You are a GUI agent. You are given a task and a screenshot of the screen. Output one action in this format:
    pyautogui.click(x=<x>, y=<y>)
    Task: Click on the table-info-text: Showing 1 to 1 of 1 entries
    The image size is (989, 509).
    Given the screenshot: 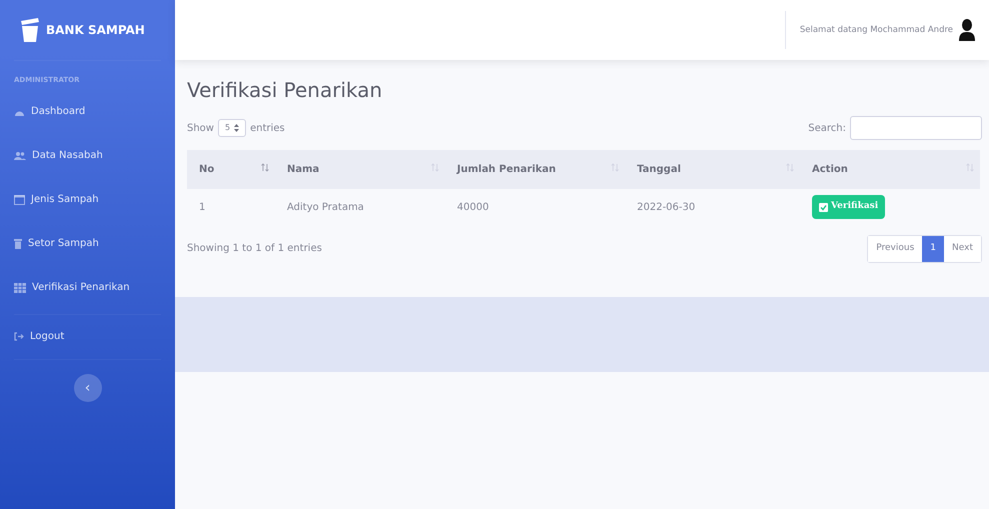 What is the action you would take?
    pyautogui.click(x=254, y=249)
    